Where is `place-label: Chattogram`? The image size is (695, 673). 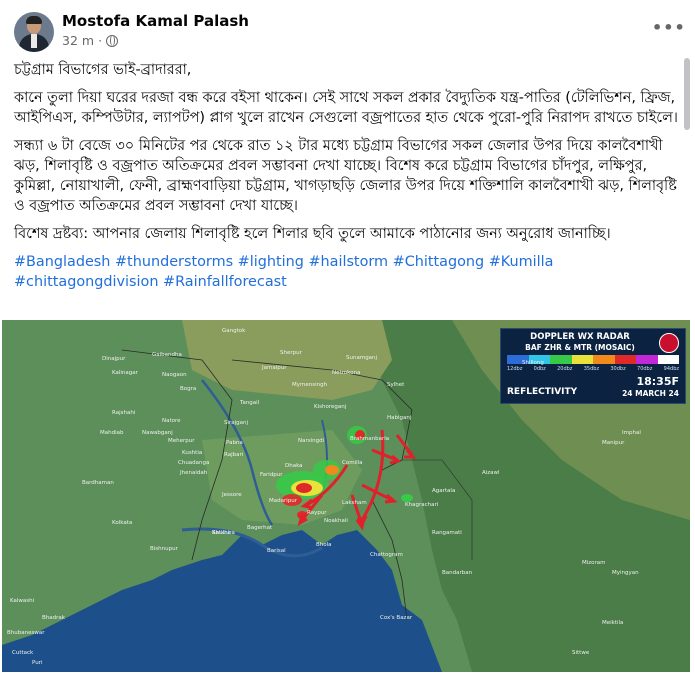 place-label: Chattogram is located at coordinates (386, 555).